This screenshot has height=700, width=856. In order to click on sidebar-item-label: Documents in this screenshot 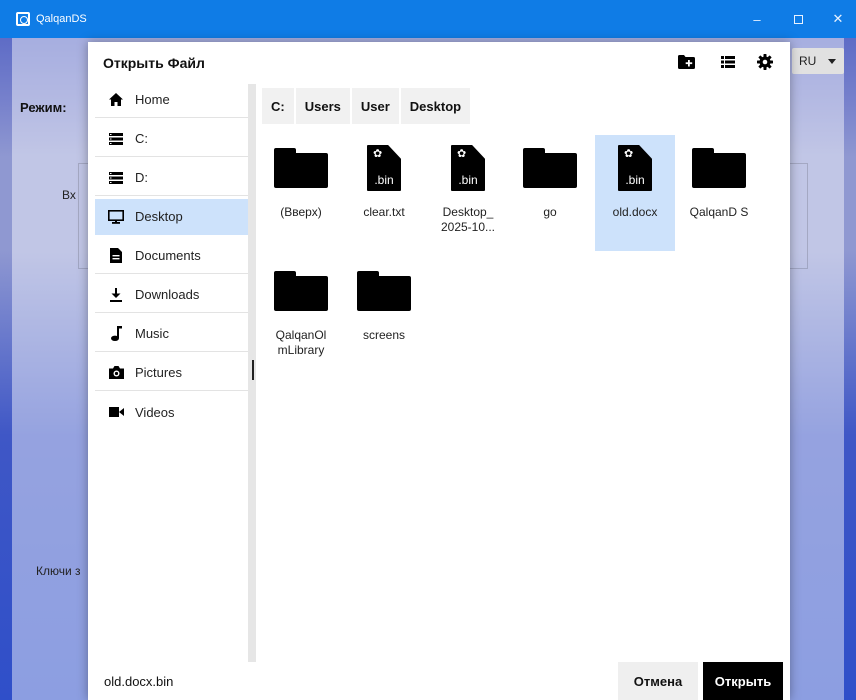, I will do `click(168, 255)`.